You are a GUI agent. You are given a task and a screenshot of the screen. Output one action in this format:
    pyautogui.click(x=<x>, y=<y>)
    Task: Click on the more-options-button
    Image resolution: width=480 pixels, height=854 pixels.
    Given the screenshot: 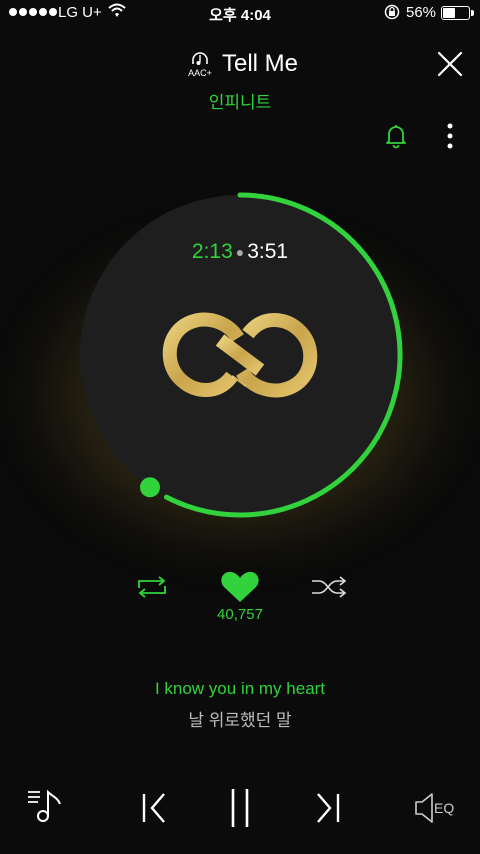 What is the action you would take?
    pyautogui.click(x=450, y=138)
    